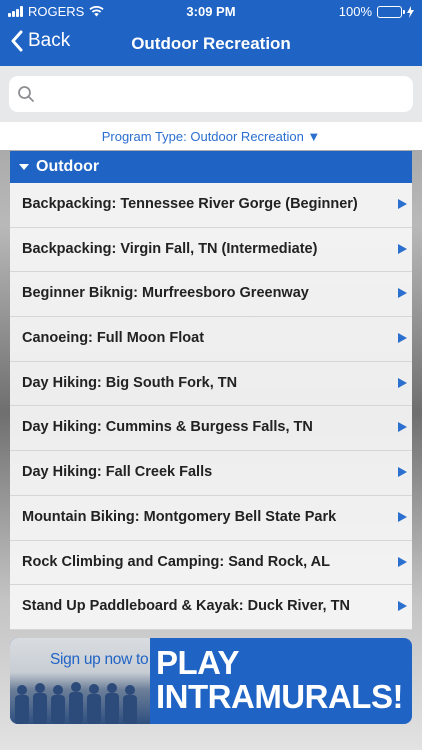 Image resolution: width=422 pixels, height=750 pixels. What do you see at coordinates (223, 94) in the screenshot?
I see `search-input` at bounding box center [223, 94].